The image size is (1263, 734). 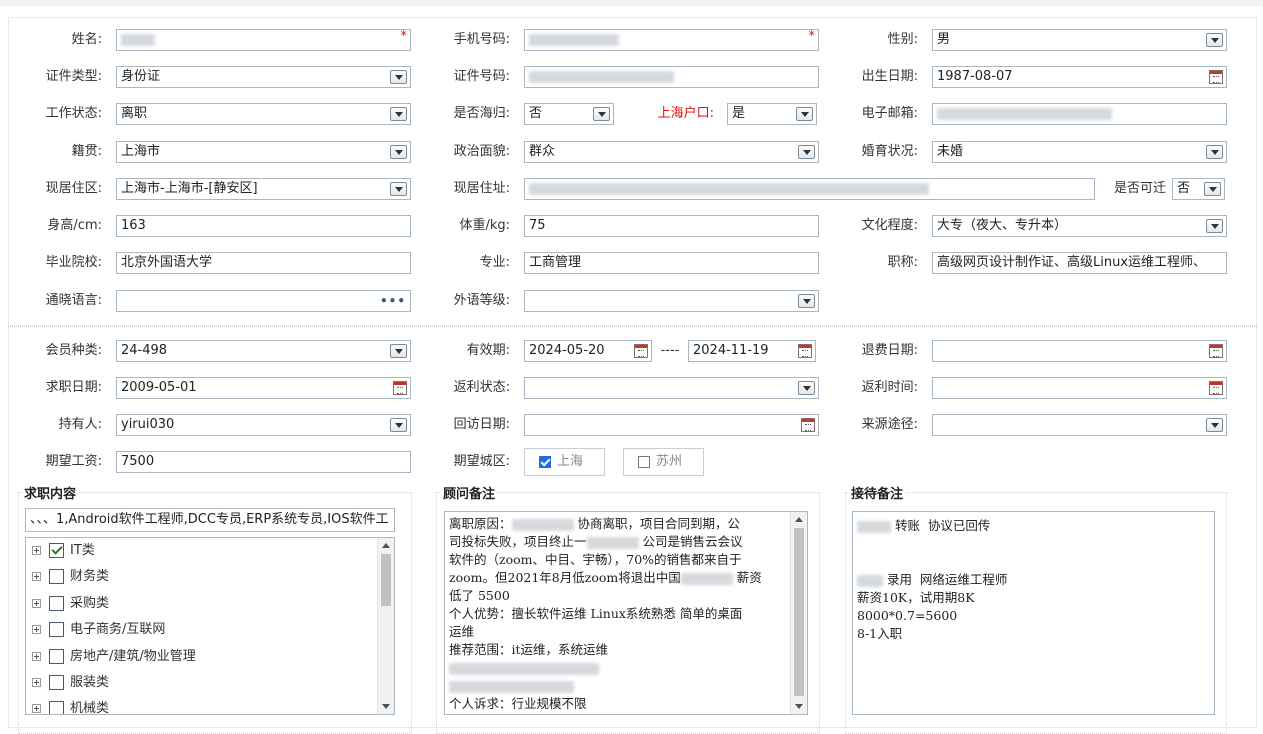 I want to click on school-field: 北京外国语大学, so click(x=263, y=263).